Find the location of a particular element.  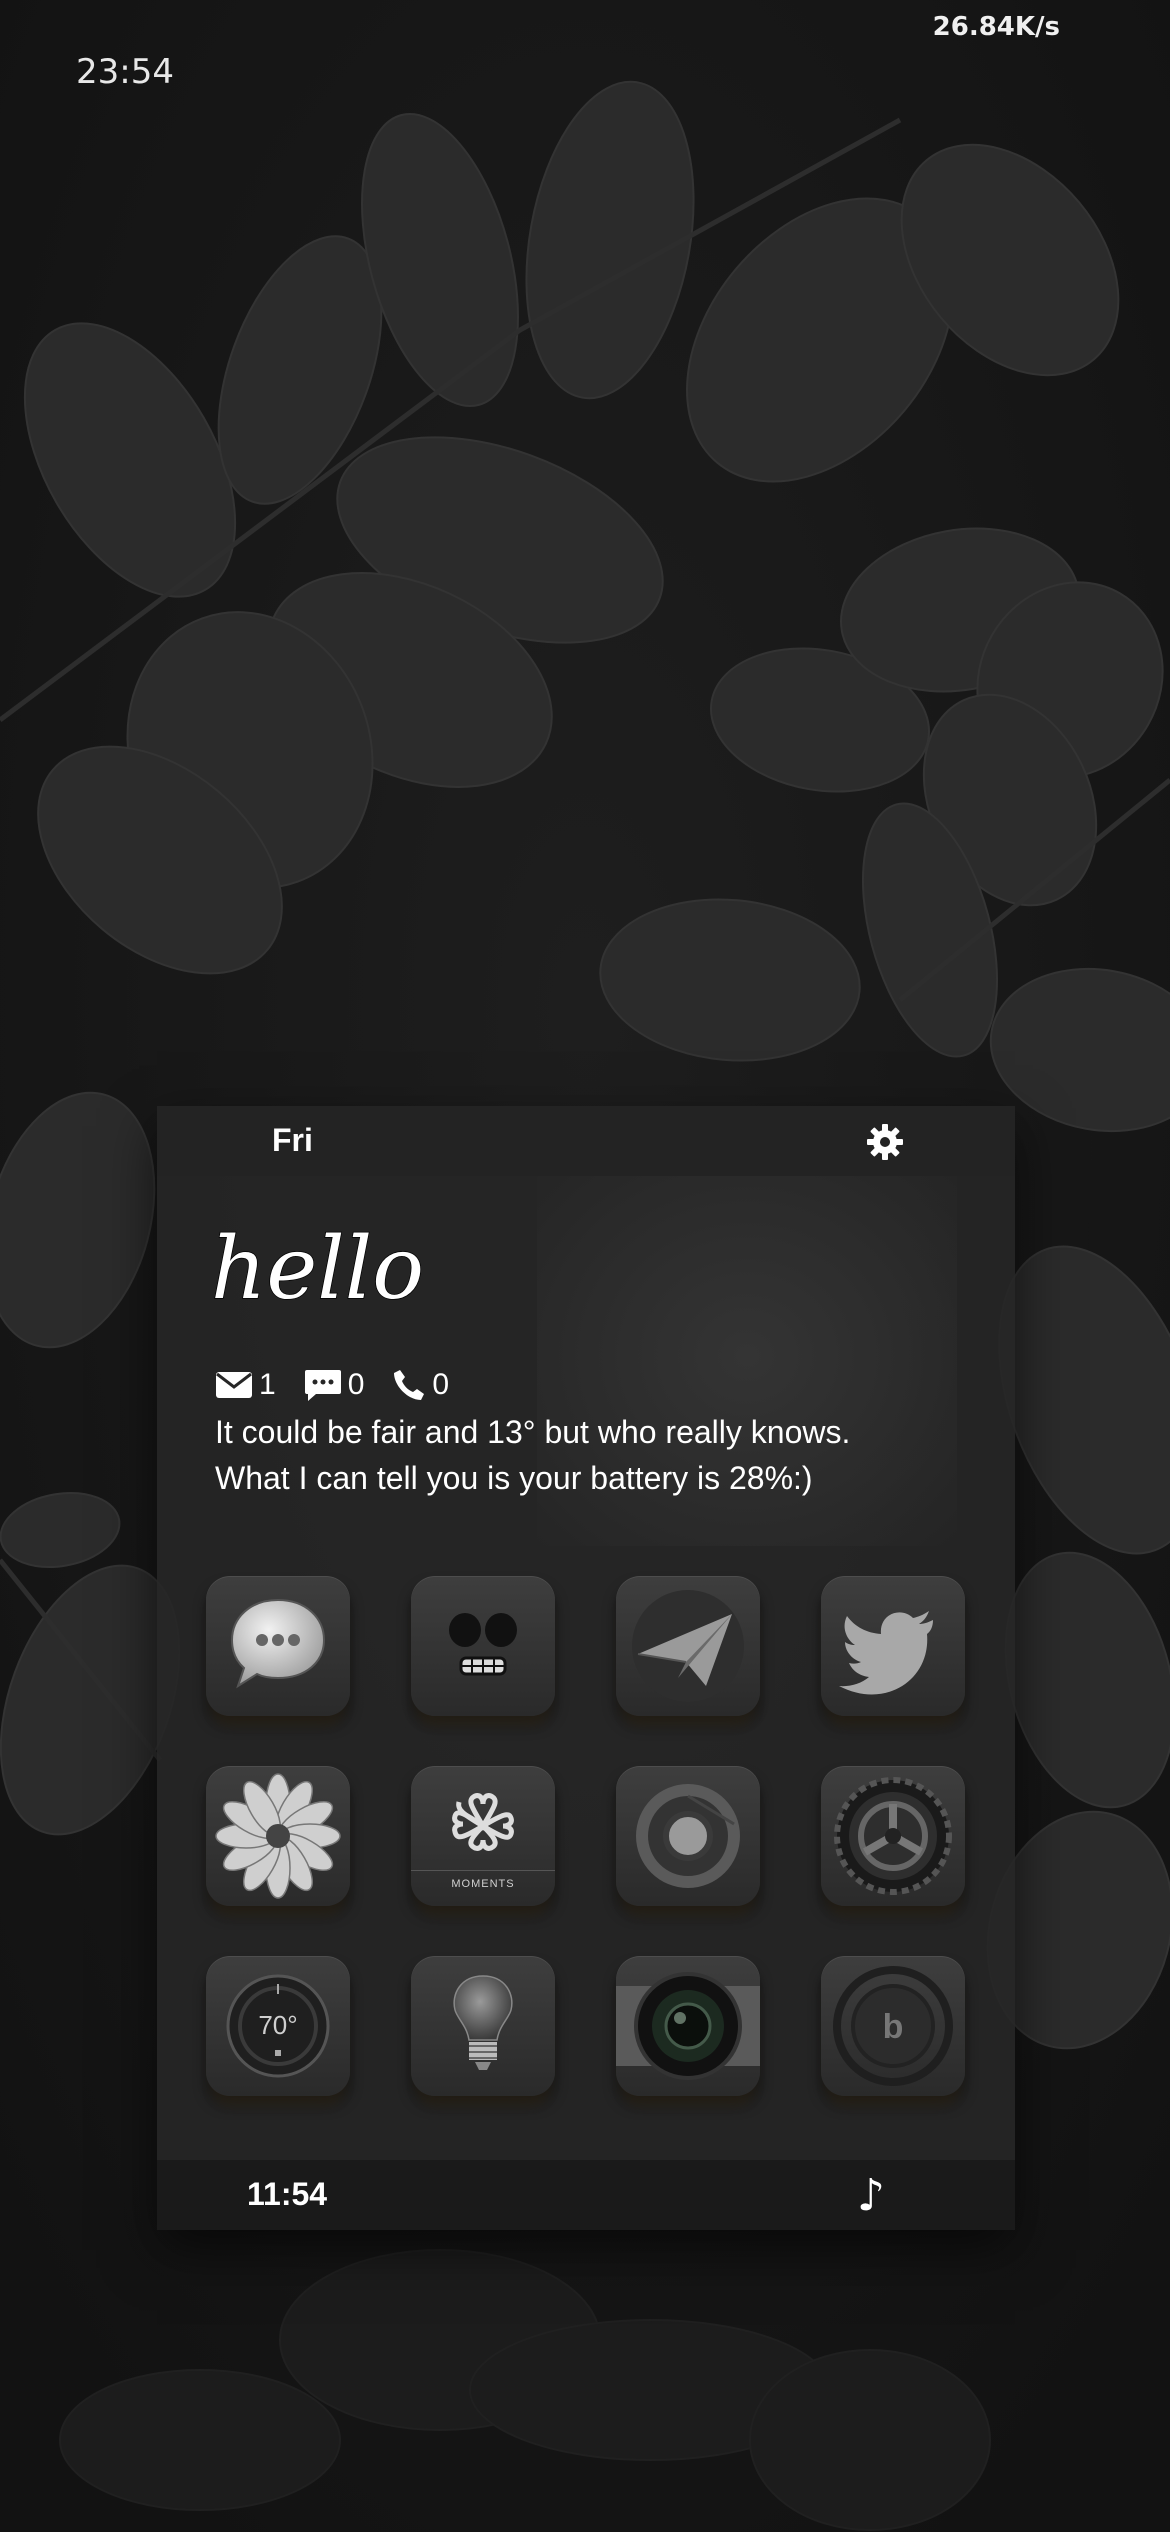

svg-text: hello is located at coordinates (317, 1269).